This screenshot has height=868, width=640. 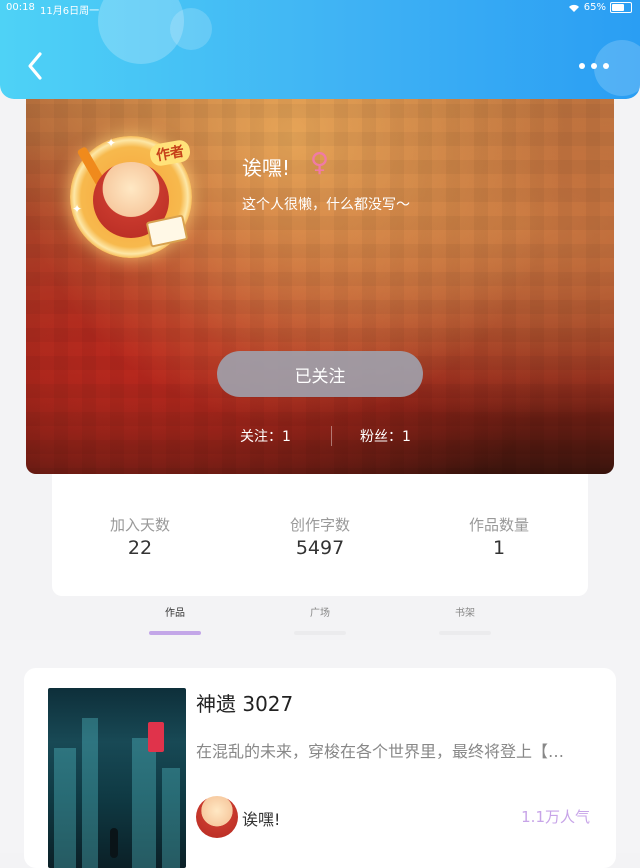 I want to click on stat-label: 作品数量, so click(x=498, y=525).